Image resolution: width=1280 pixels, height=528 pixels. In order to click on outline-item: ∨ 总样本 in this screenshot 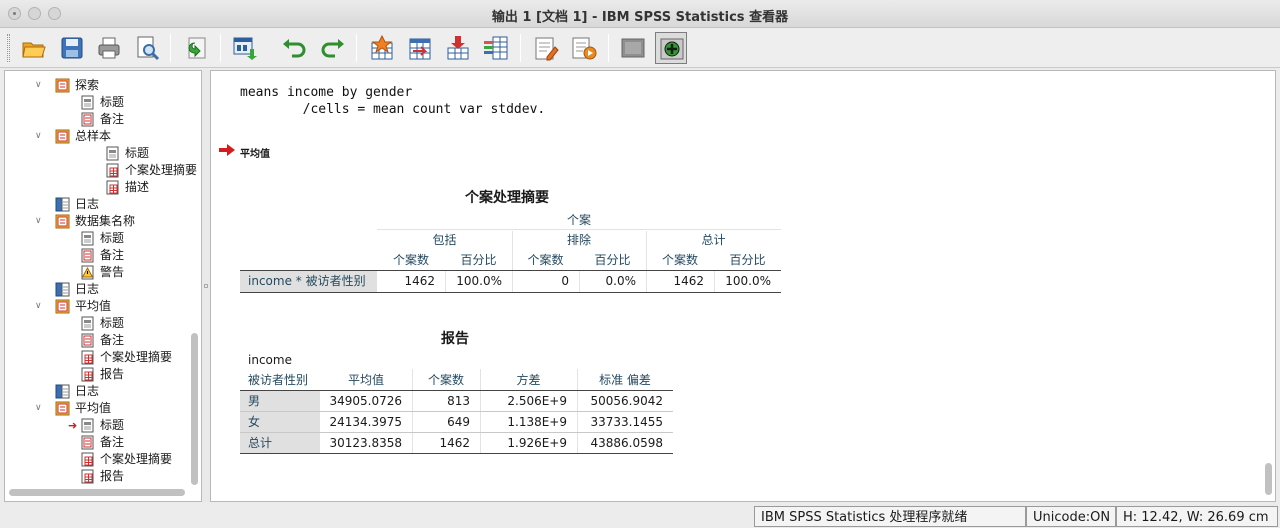, I will do `click(103, 136)`.